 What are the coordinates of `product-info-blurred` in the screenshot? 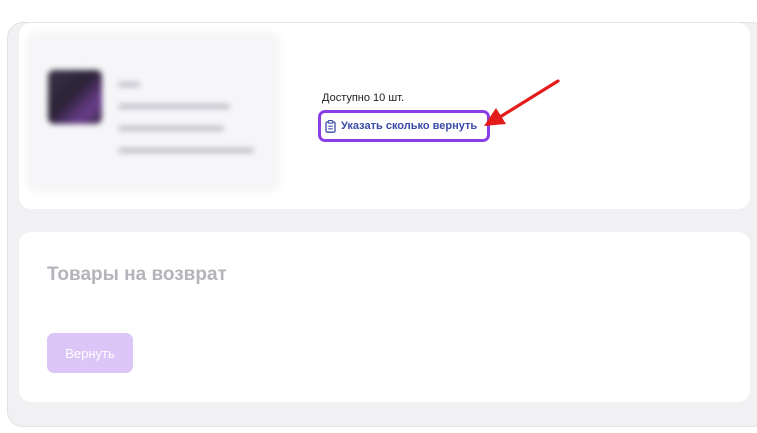 It's located at (153, 112).